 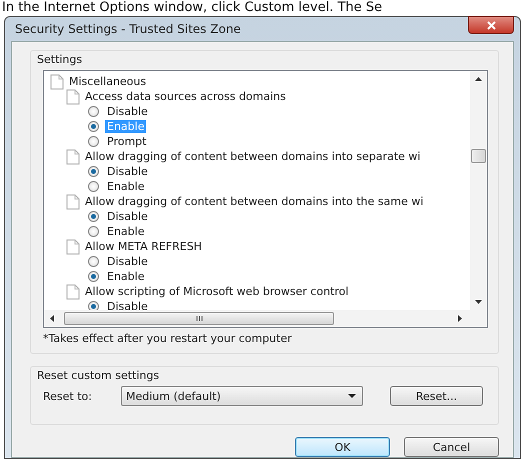 I want to click on ok-button: OK, so click(x=342, y=447).